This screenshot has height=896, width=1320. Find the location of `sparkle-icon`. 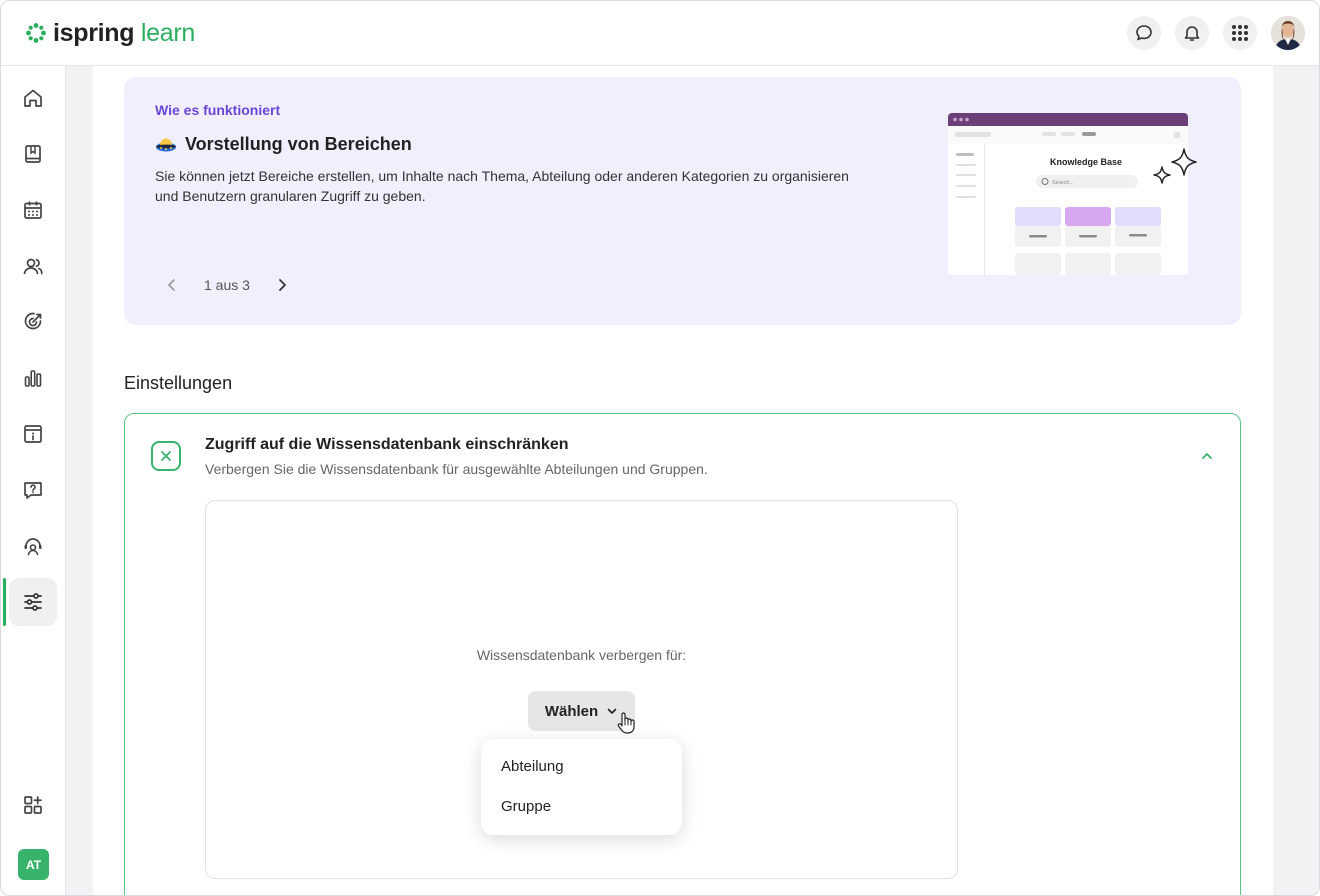

sparkle-icon is located at coordinates (1175, 166).